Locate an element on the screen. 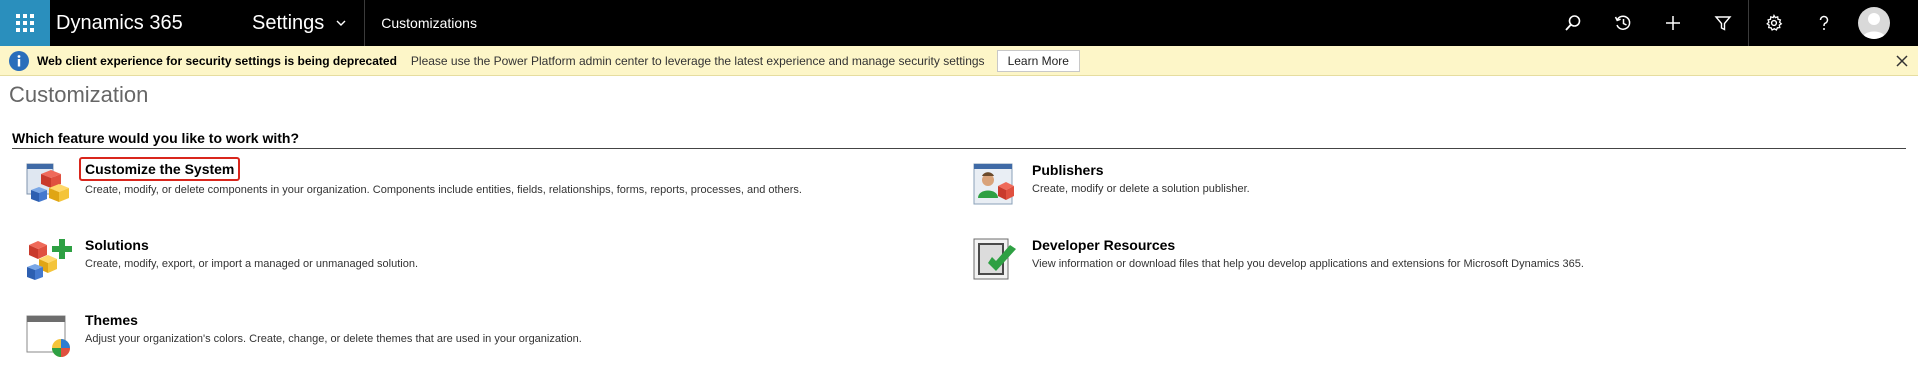 This screenshot has width=1918, height=370. recent-icon is located at coordinates (1622, 22).